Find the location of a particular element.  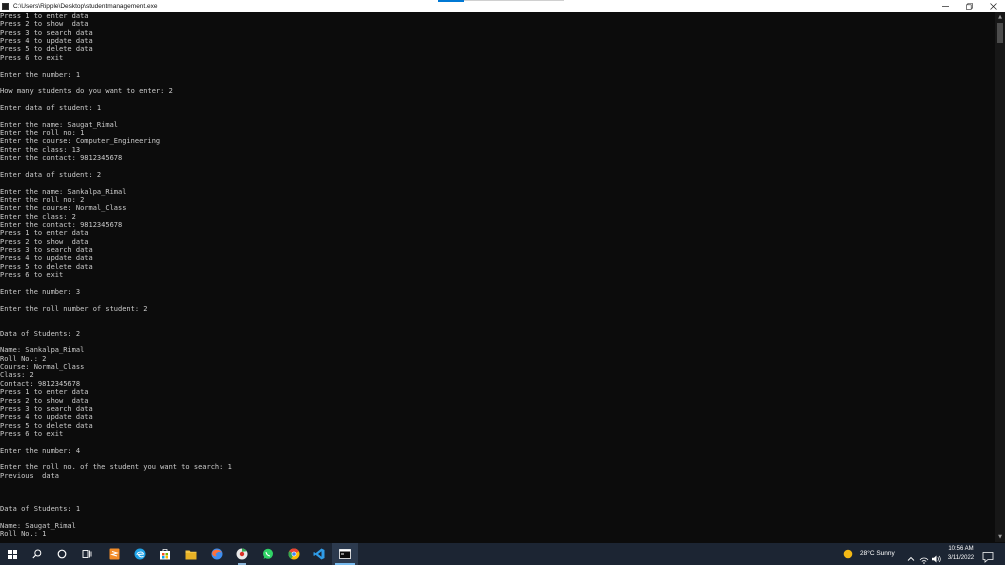

scroll-thumb is located at coordinates (1000, 33).